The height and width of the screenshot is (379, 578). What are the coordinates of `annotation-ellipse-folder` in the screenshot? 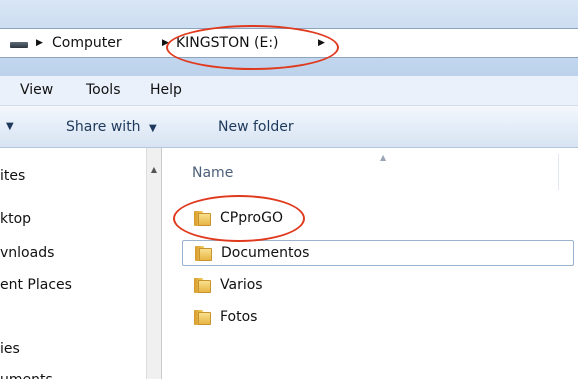 It's located at (239, 218).